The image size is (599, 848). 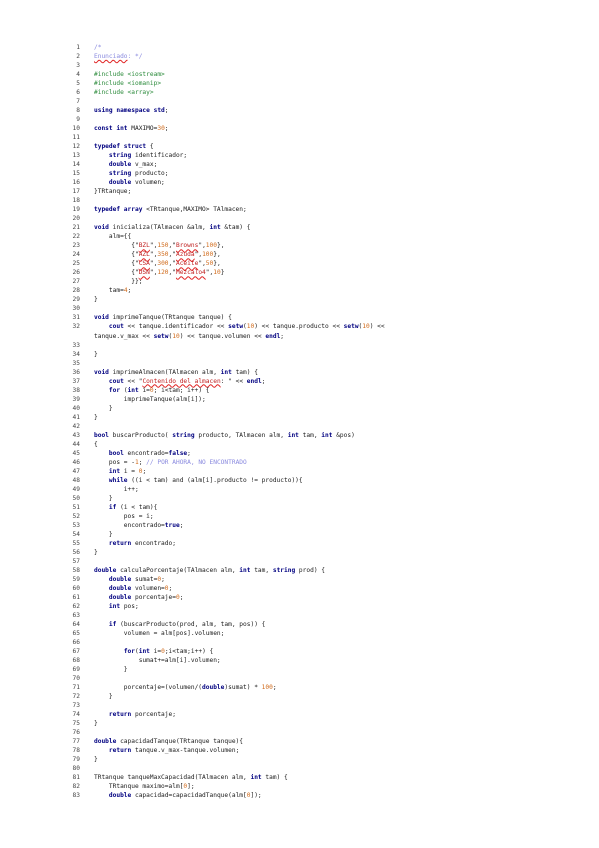 I want to click on line-number: 2, so click(x=78, y=57).